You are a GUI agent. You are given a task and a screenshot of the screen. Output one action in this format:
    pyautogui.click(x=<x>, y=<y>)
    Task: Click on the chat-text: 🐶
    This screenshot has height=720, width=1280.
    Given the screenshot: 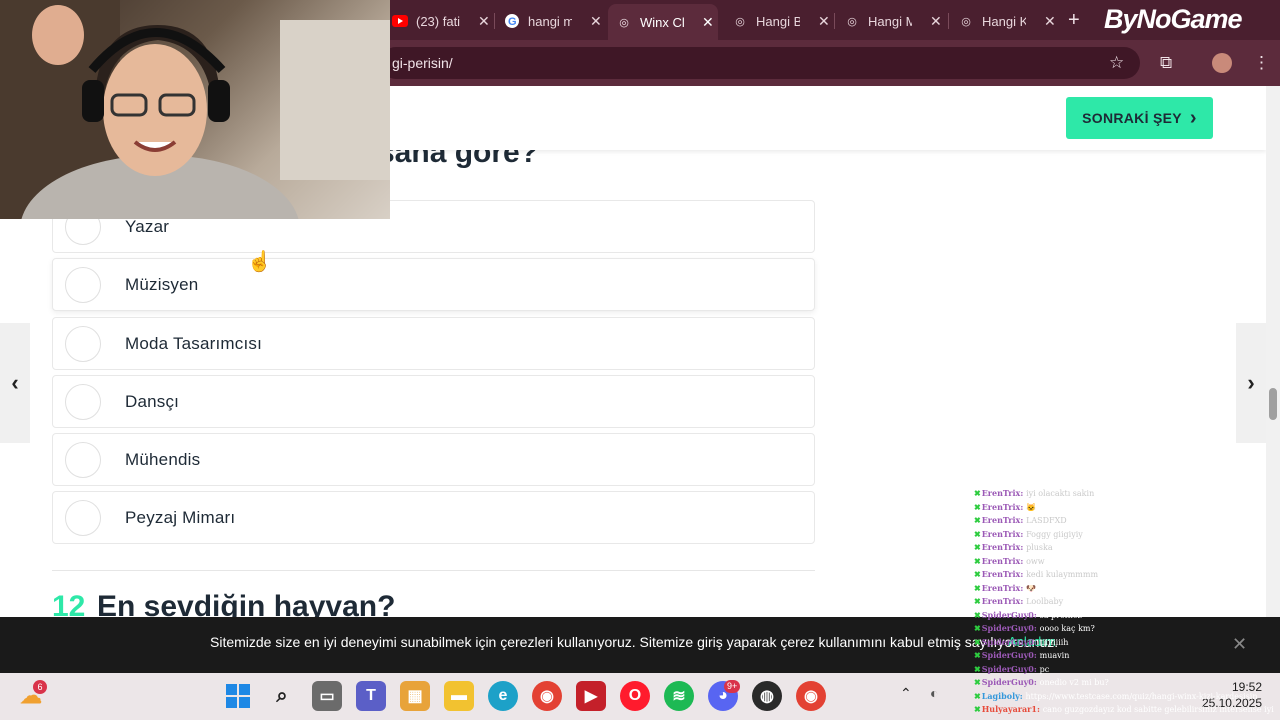 What is the action you would take?
    pyautogui.click(x=1031, y=588)
    